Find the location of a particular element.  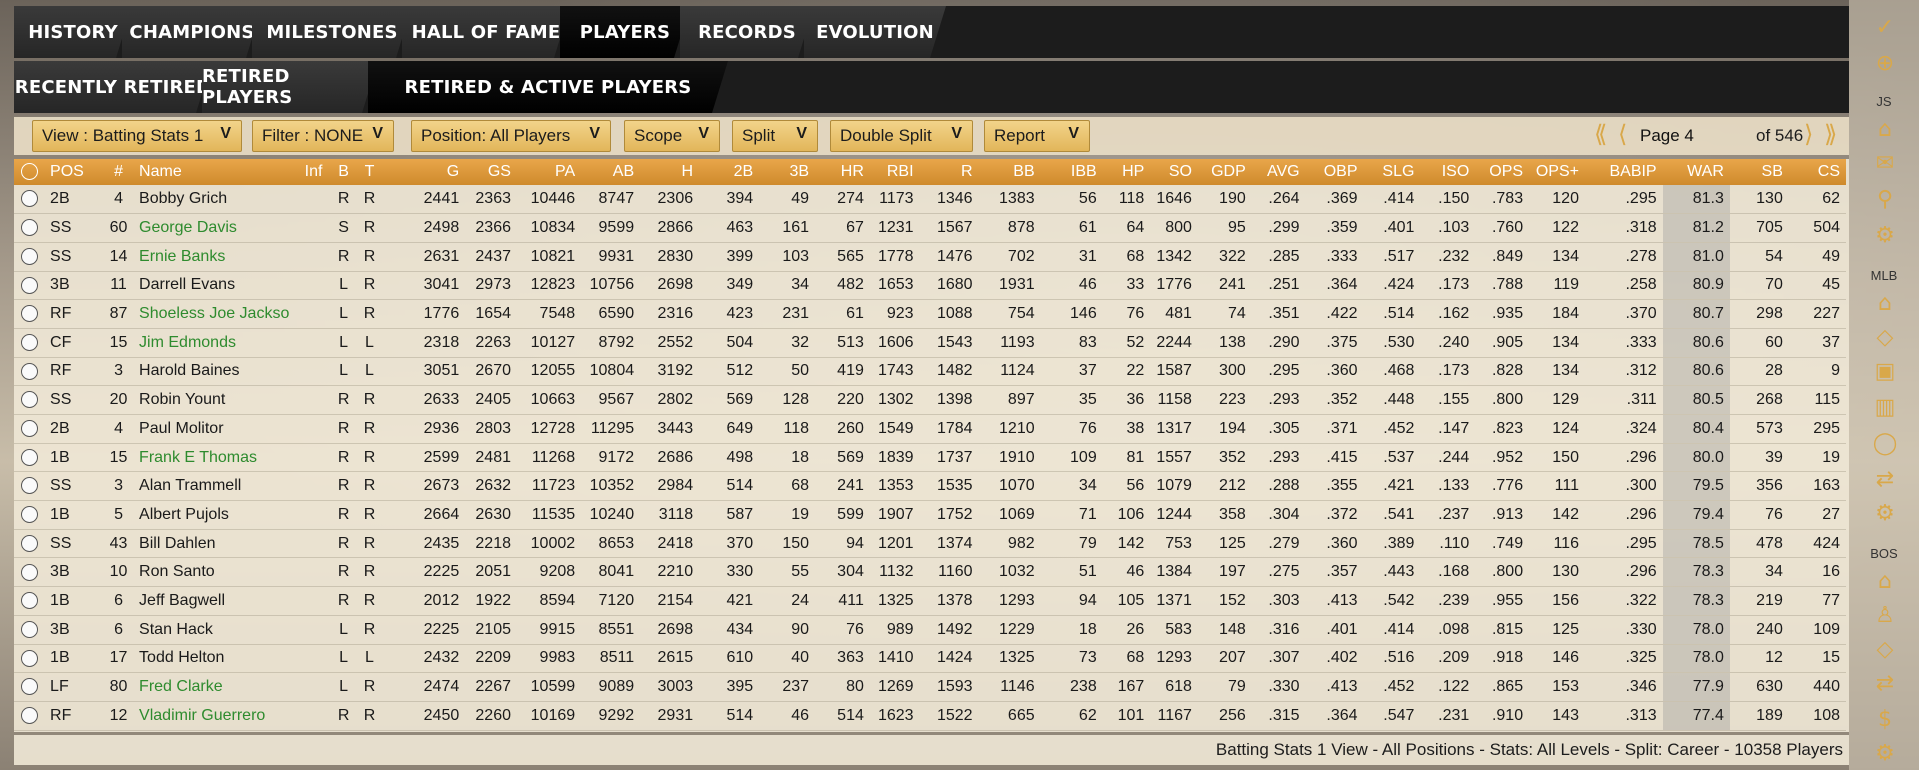

player-name-link: Bill Dahlen is located at coordinates (217, 543).